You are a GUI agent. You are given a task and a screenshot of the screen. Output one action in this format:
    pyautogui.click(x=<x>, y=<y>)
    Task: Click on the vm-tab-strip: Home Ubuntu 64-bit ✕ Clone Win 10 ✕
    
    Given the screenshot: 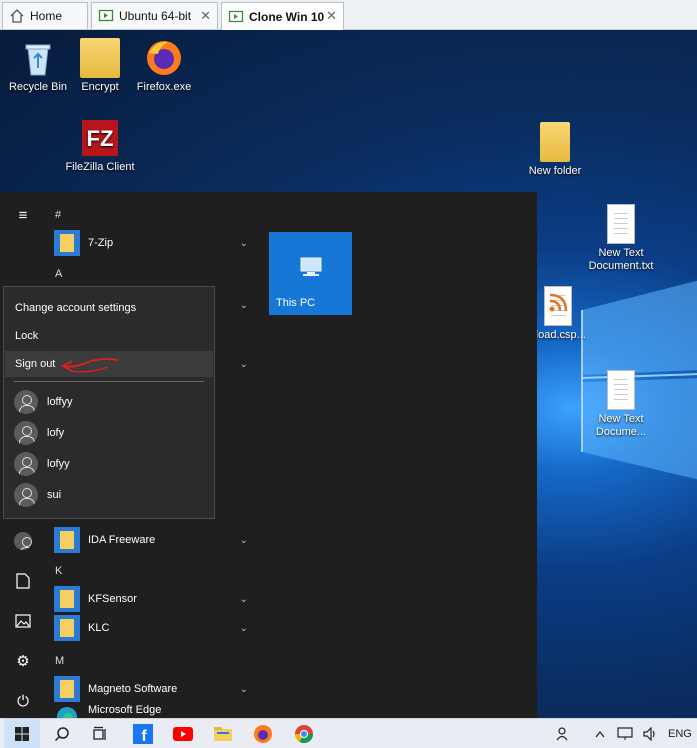 What is the action you would take?
    pyautogui.click(x=348, y=15)
    